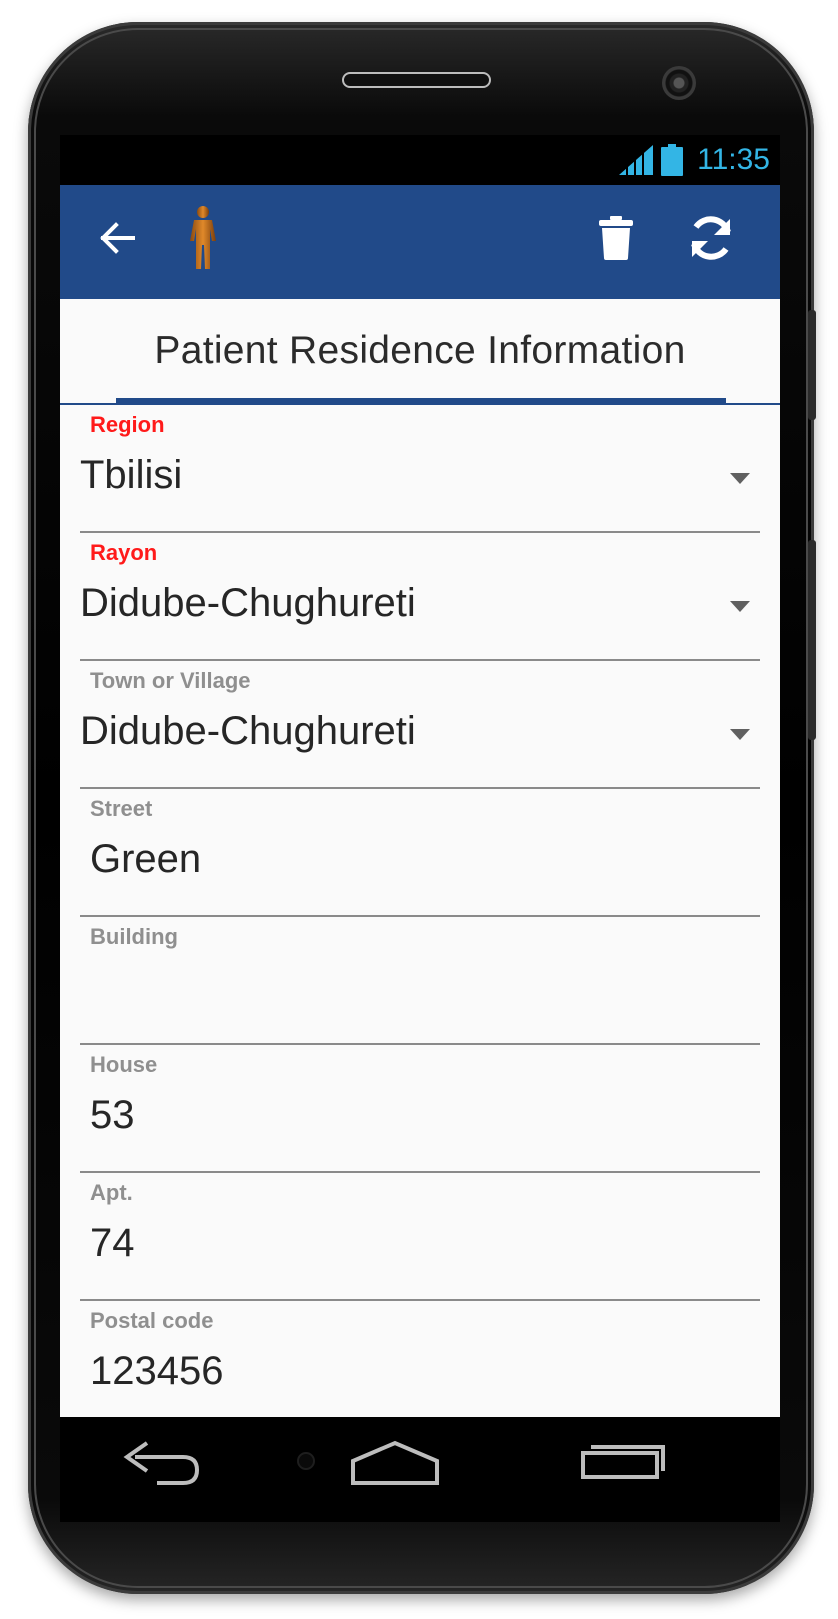 This screenshot has width=838, height=1619. Describe the element at coordinates (121, 808) in the screenshot. I see `street-label: Street` at that location.